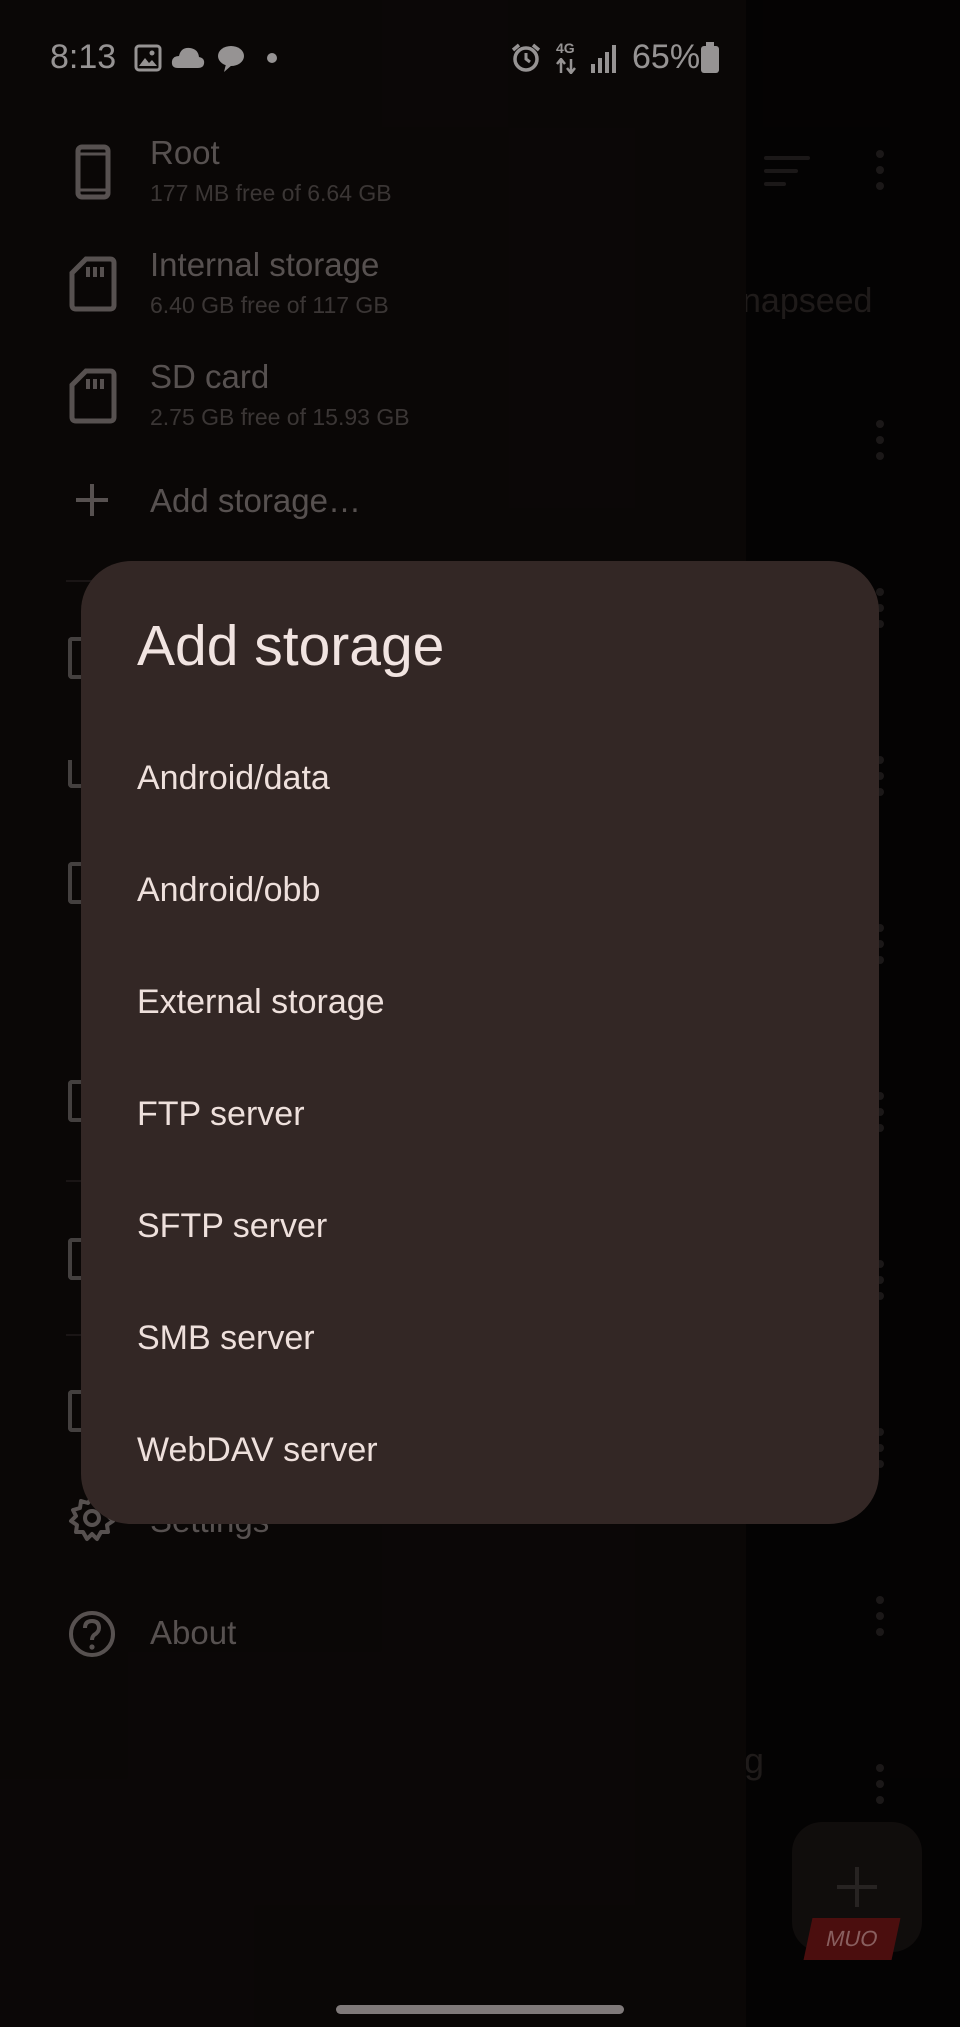 The image size is (960, 2027). What do you see at coordinates (232, 1226) in the screenshot?
I see `option-label: SFTP server` at bounding box center [232, 1226].